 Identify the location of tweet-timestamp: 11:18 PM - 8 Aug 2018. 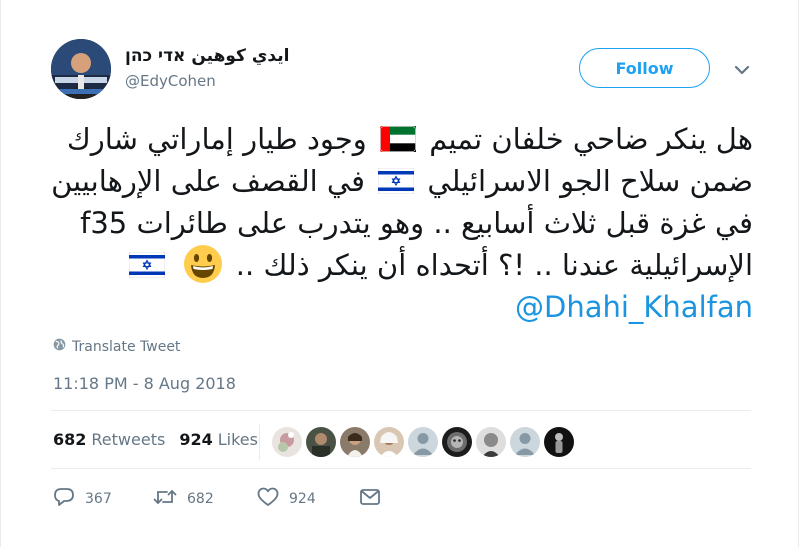
(144, 383).